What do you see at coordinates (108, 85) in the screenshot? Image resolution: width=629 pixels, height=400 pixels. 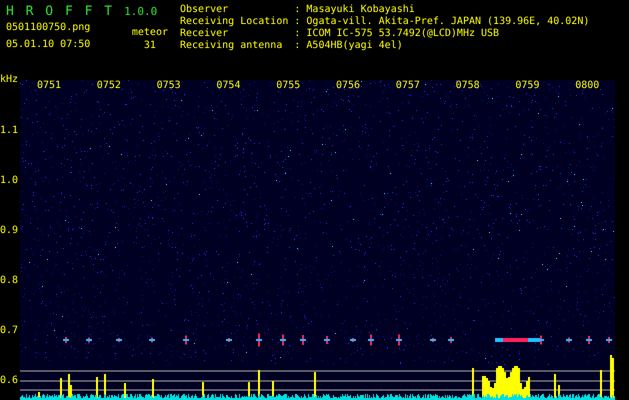 I see `time-label: 0752` at bounding box center [108, 85].